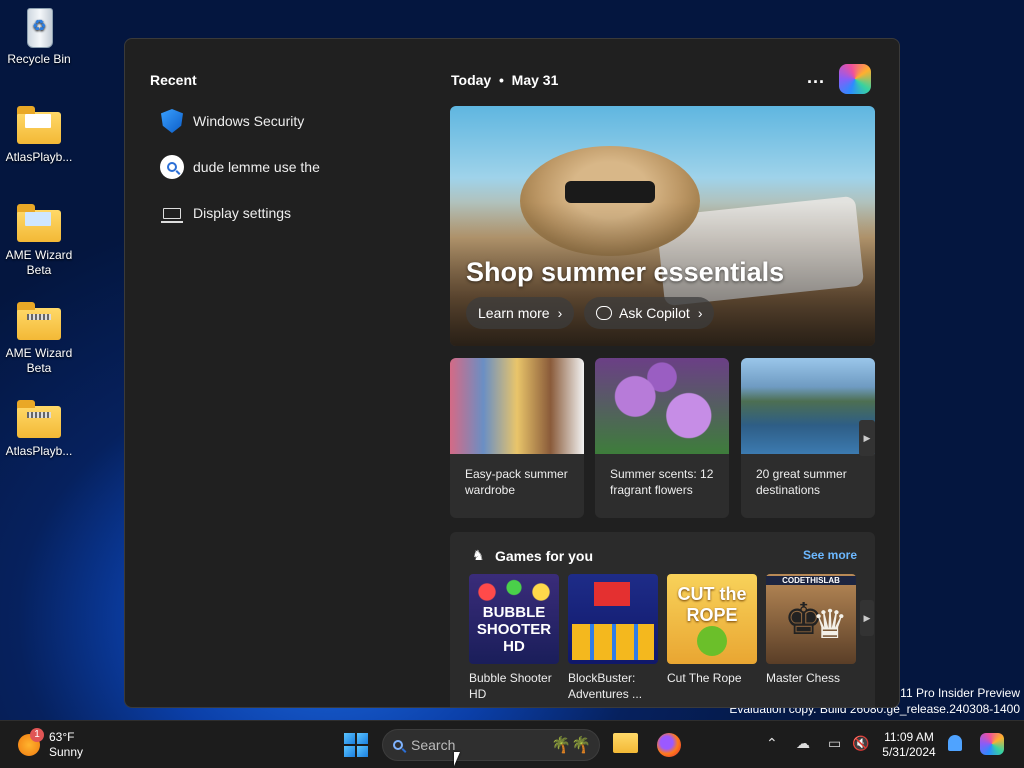 The height and width of the screenshot is (768, 1024). I want to click on learn-more-label: Learn more, so click(514, 313).